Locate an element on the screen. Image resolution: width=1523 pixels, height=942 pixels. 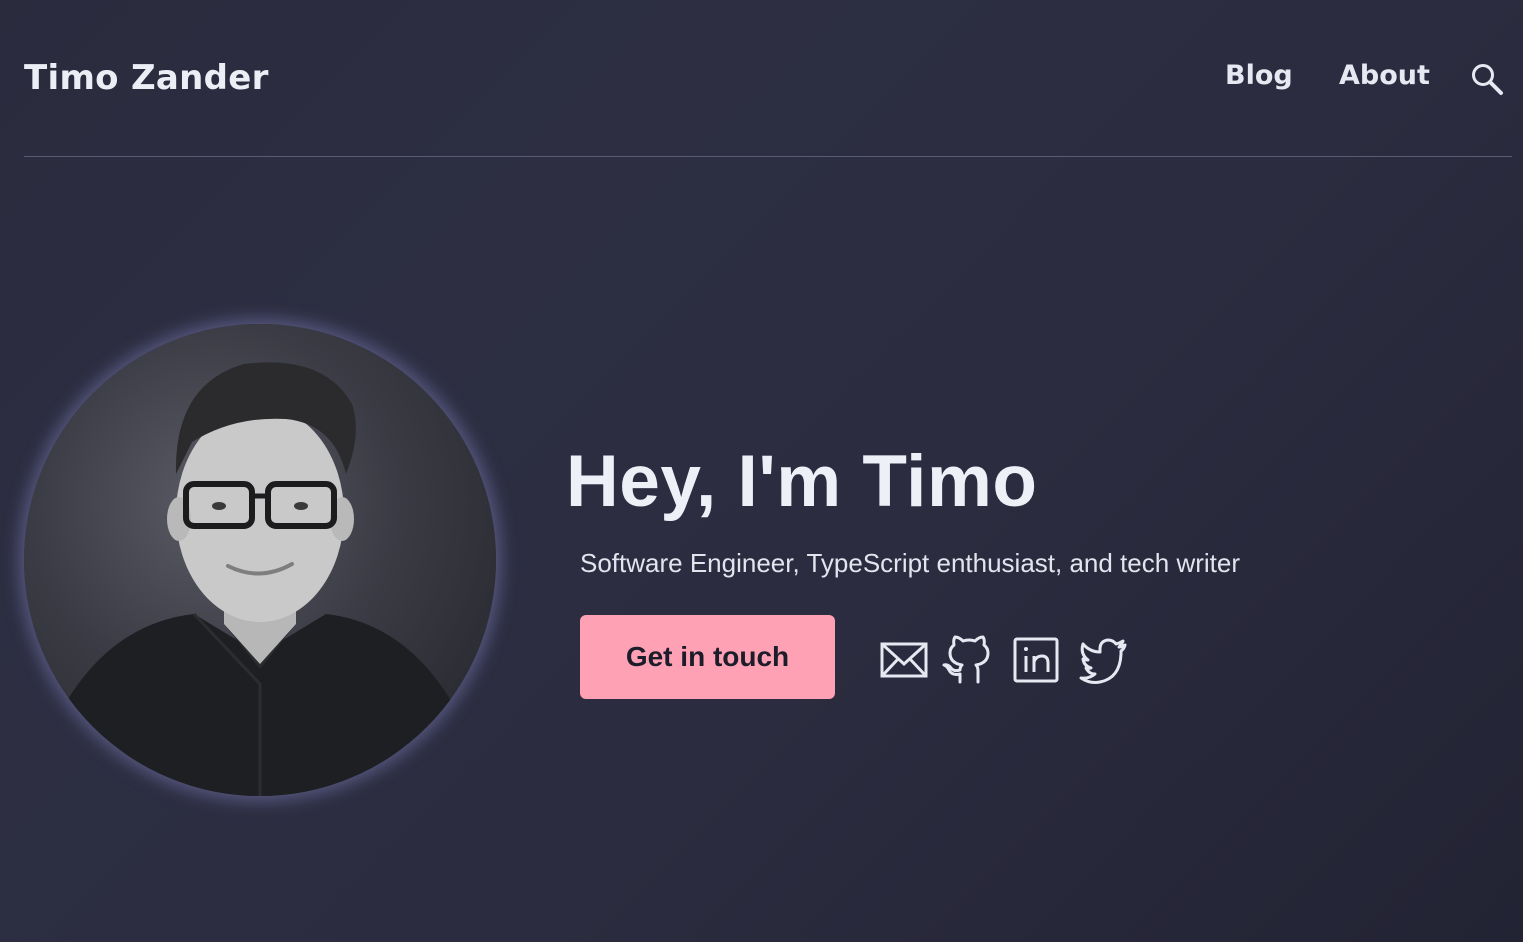
linkedin-icon is located at coordinates (1036, 660).